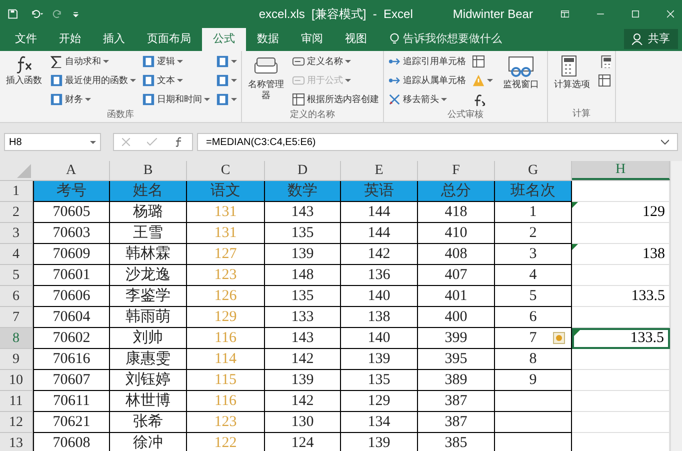  Describe the element at coordinates (456, 170) in the screenshot. I see `column-header: F` at that location.